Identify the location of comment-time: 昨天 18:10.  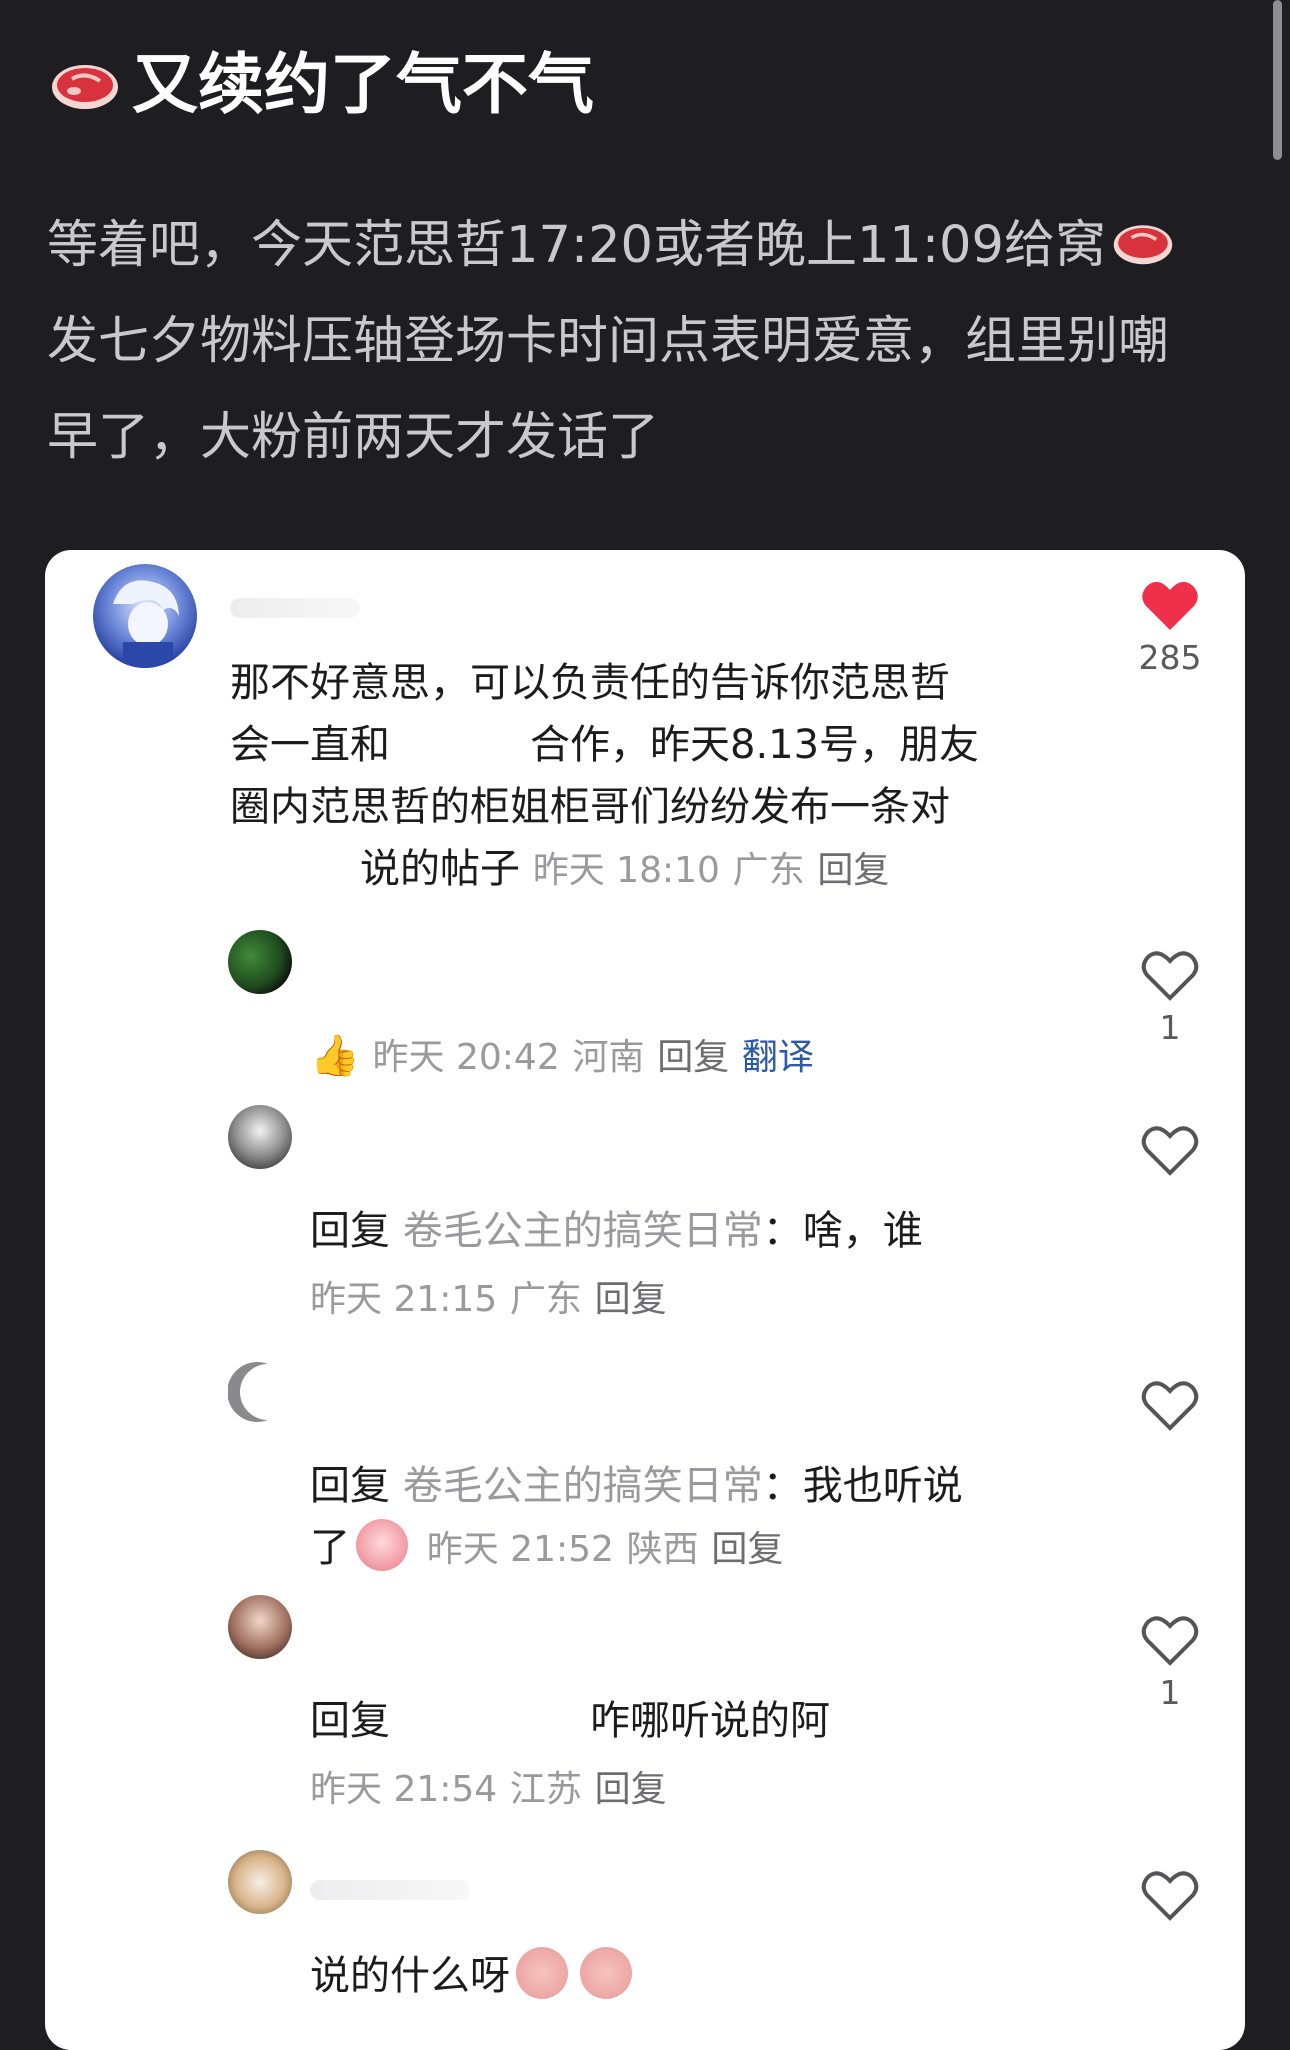
(626, 870).